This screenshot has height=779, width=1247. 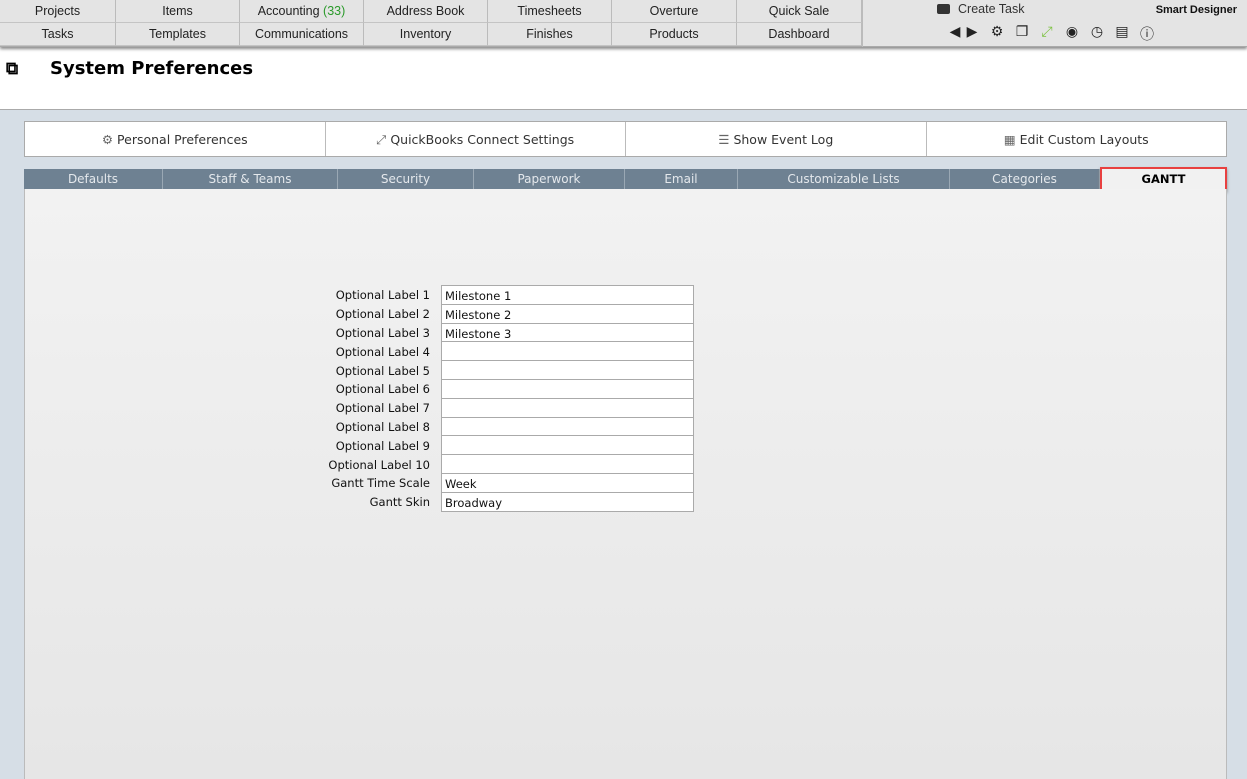 What do you see at coordinates (567, 482) in the screenshot?
I see `gantt-time-scale-input: Week` at bounding box center [567, 482].